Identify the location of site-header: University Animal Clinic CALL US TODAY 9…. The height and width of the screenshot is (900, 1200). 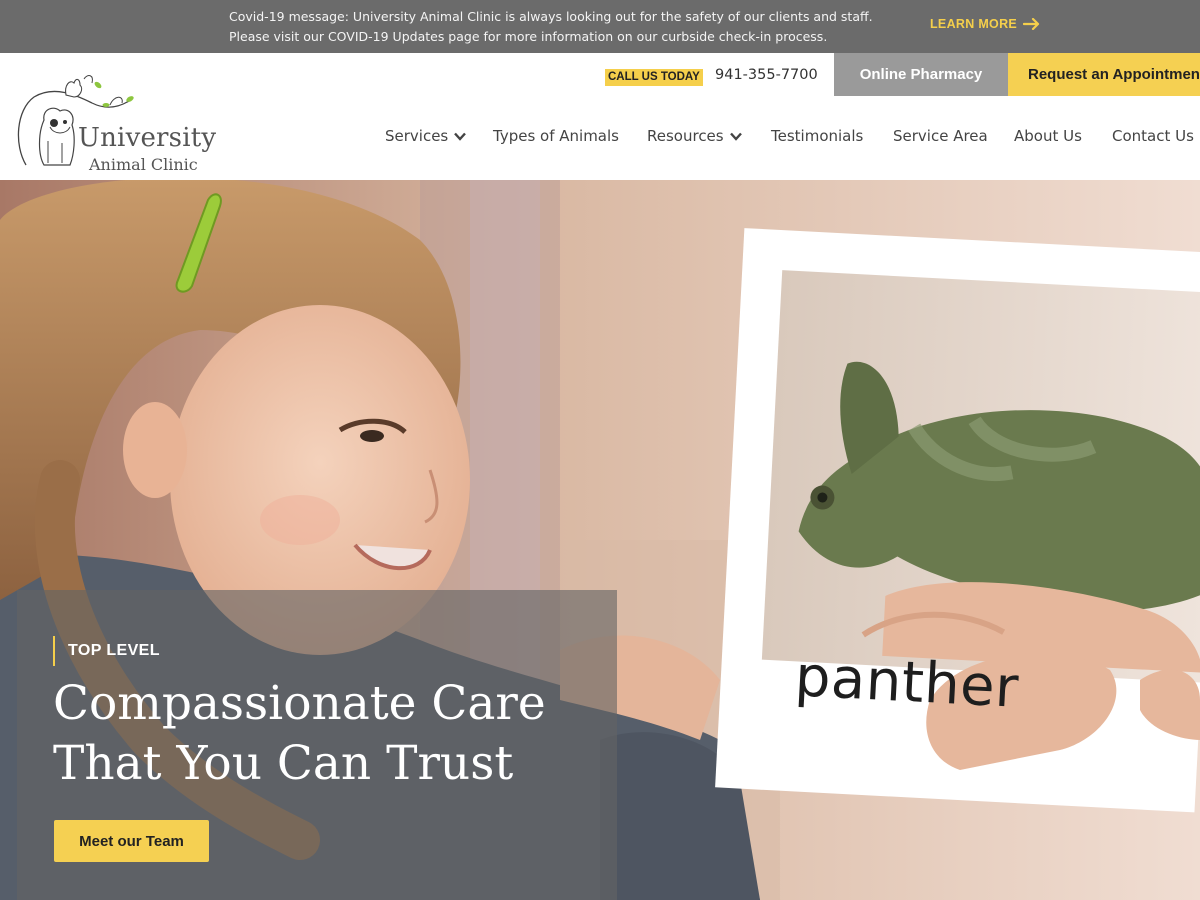
(600, 116).